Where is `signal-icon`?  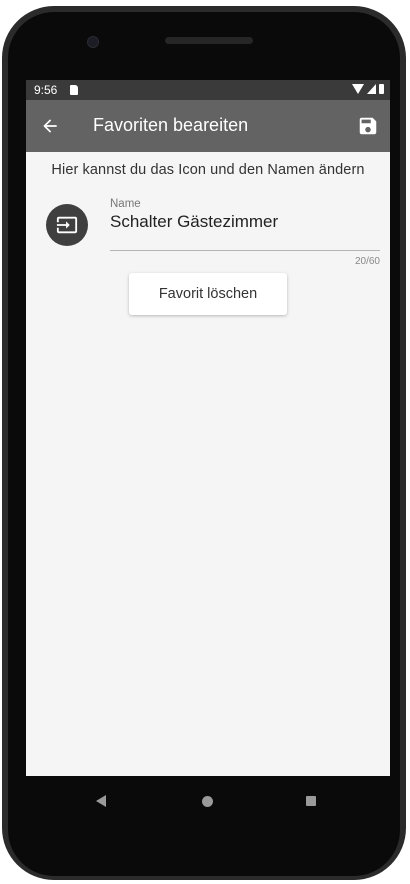 signal-icon is located at coordinates (371, 89).